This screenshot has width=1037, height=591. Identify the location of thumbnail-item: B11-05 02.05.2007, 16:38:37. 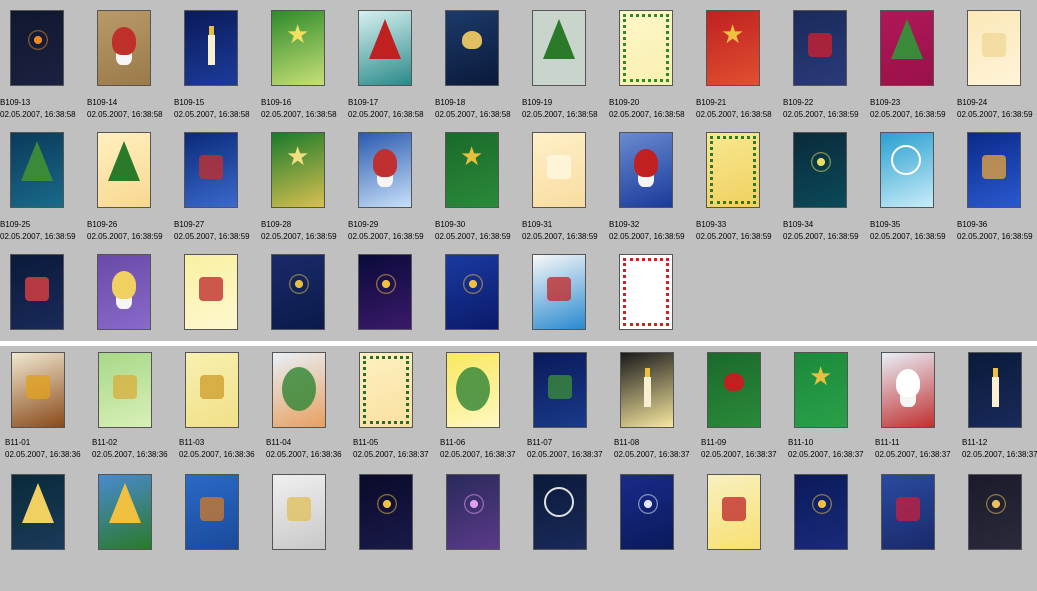
(399, 410).